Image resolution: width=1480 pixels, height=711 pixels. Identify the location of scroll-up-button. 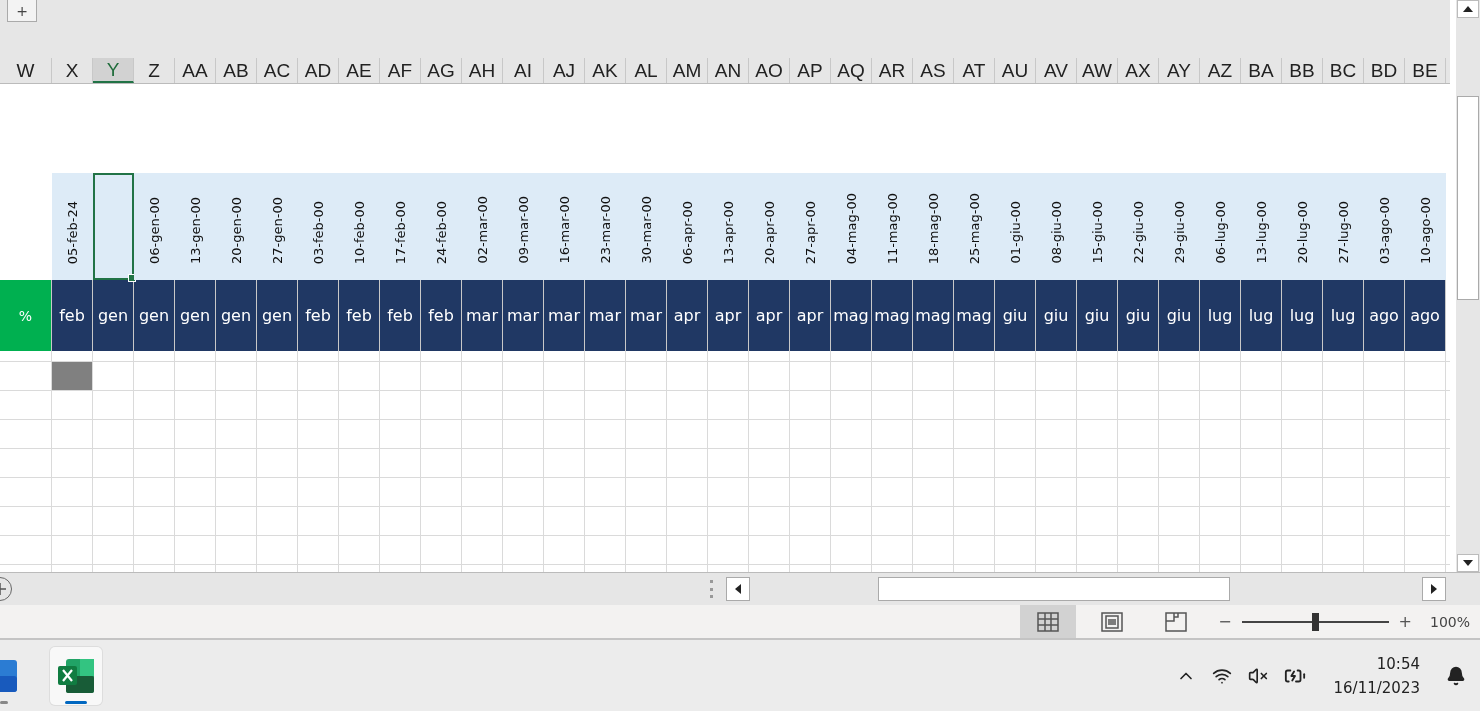
(1468, 9).